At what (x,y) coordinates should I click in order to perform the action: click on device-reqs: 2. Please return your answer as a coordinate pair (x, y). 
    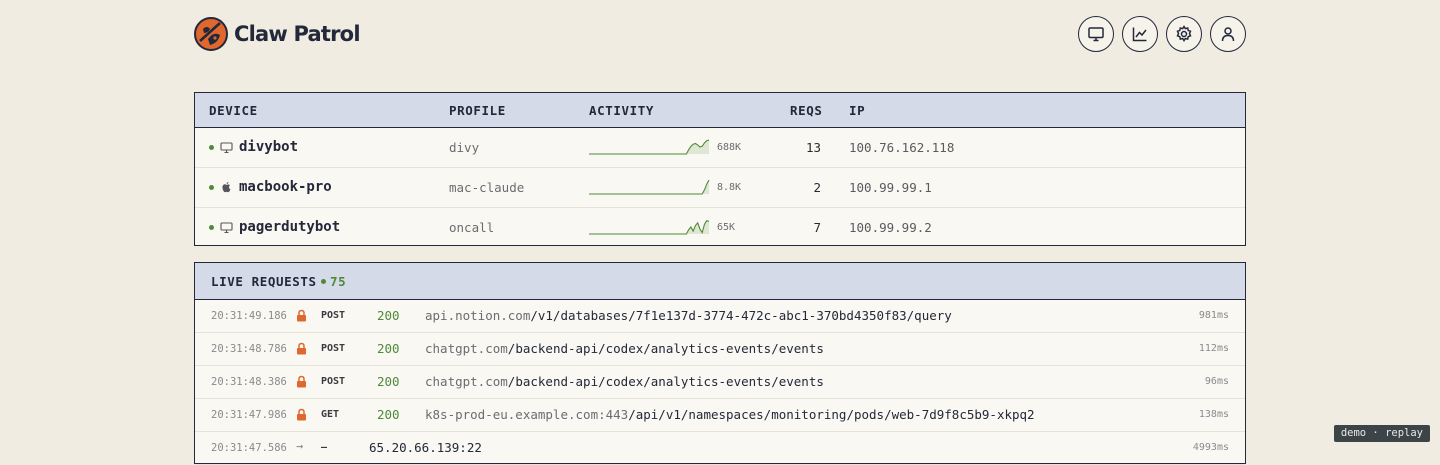
    Looking at the image, I should click on (817, 187).